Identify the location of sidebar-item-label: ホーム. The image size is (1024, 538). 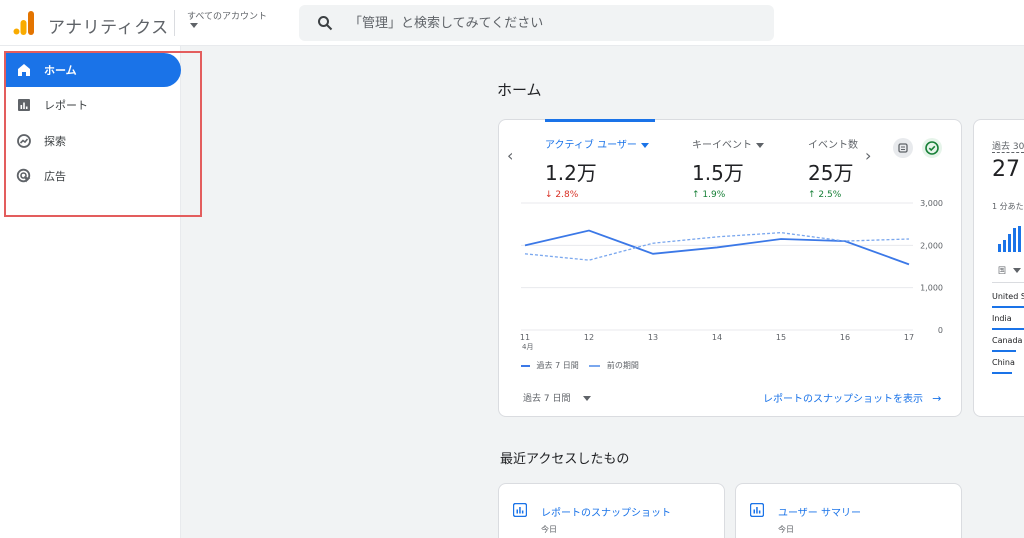
(60, 70).